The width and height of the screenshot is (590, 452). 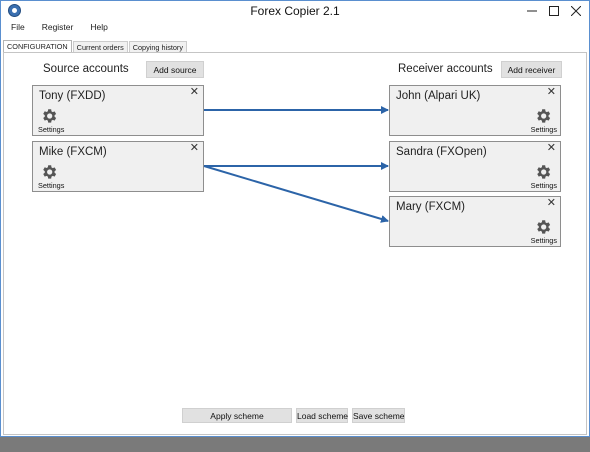 I want to click on account-name: Tony (FXDD), so click(x=72, y=96).